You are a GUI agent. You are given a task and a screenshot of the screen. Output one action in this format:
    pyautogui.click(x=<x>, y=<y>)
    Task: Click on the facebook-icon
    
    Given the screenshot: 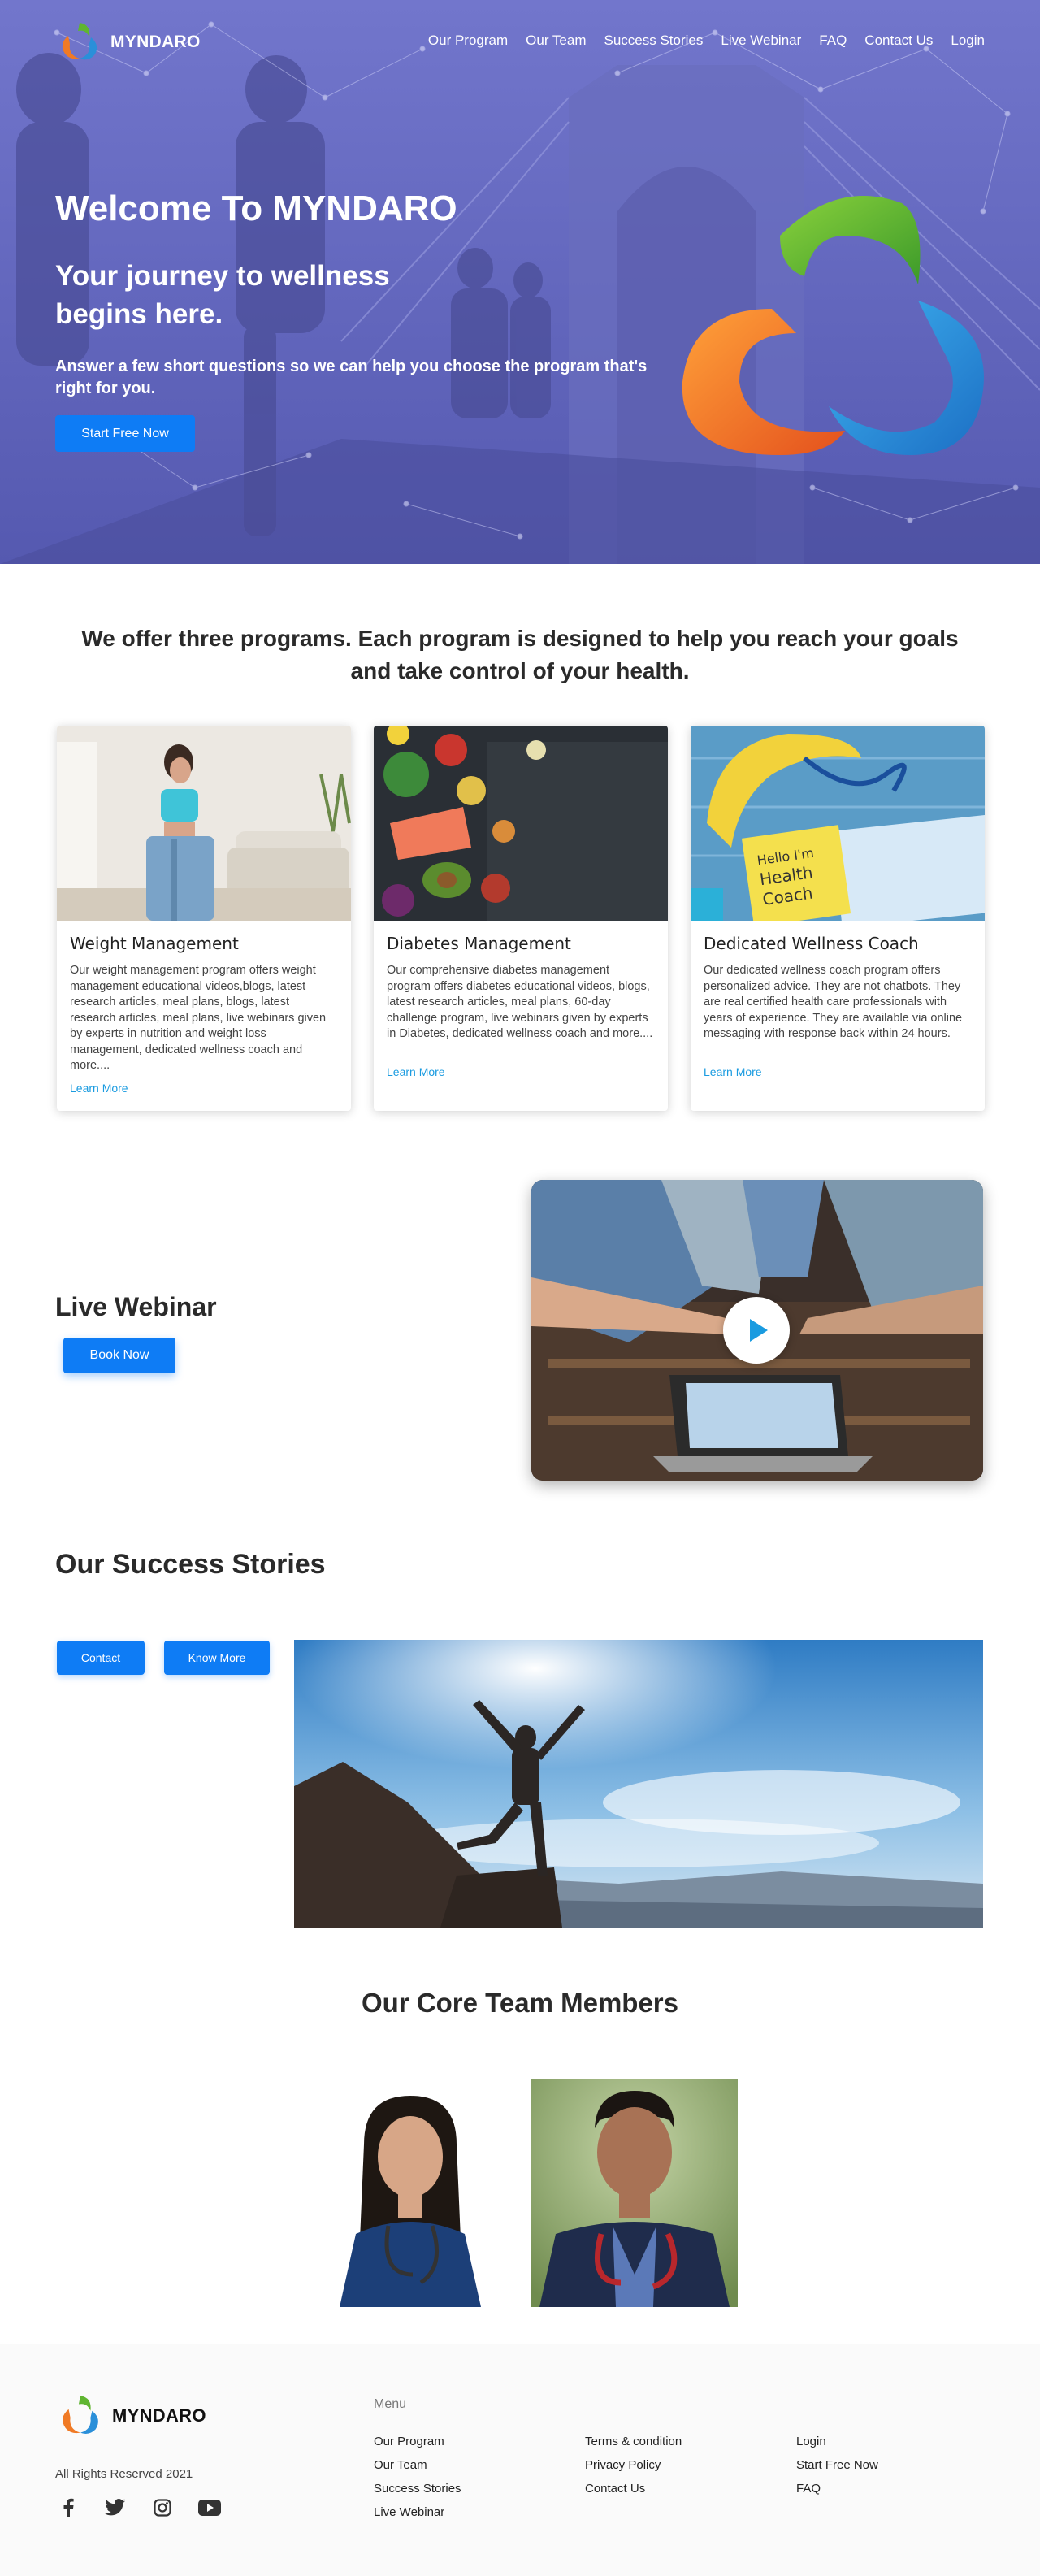 What is the action you would take?
    pyautogui.click(x=68, y=2508)
    